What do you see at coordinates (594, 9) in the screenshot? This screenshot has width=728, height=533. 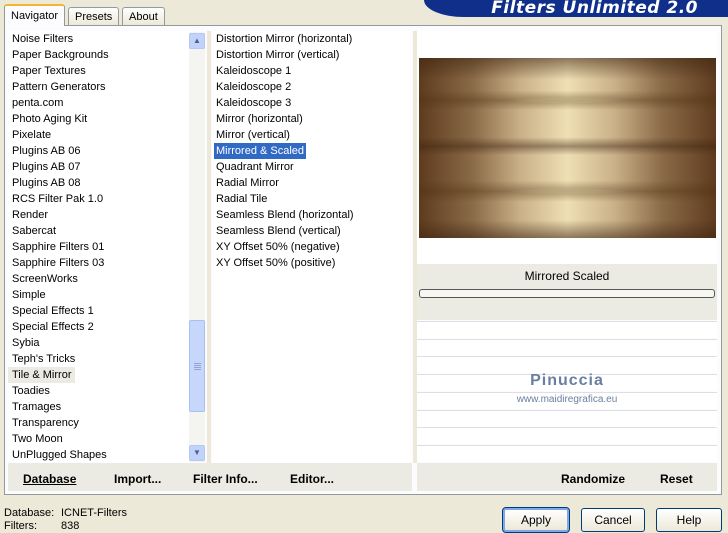 I see `banner-title: Filters Unlimited 2.0` at bounding box center [594, 9].